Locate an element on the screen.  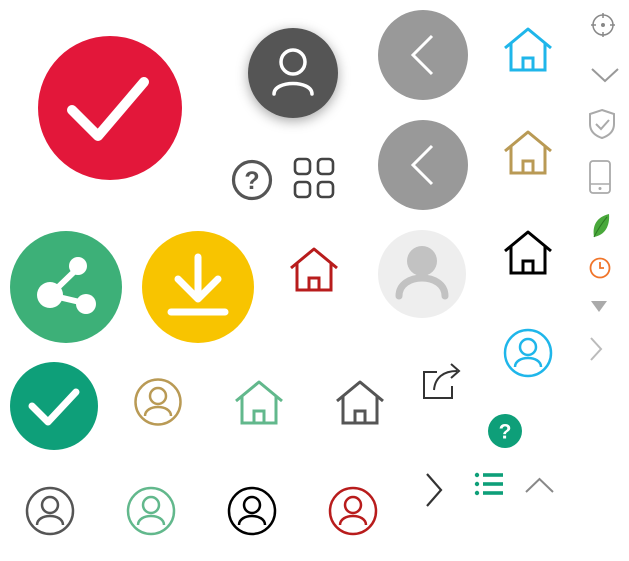
clock-icon is located at coordinates (600, 268).